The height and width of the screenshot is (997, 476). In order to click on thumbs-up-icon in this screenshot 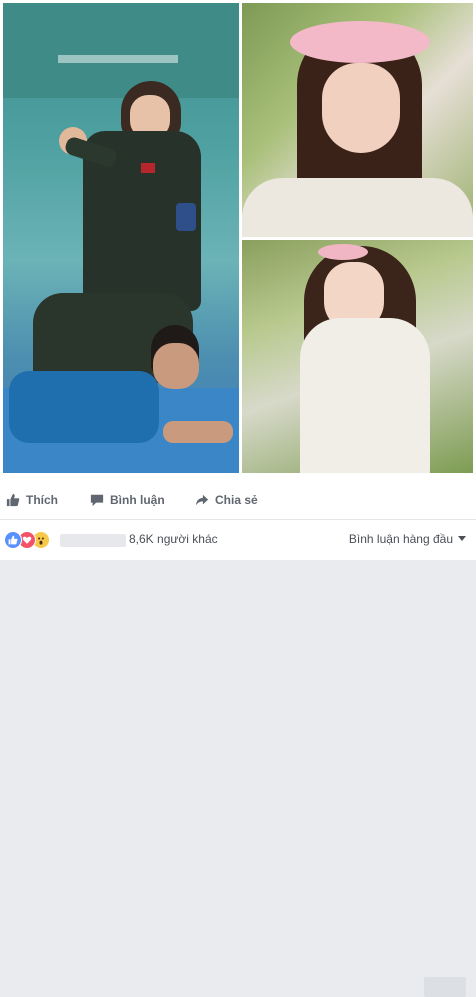, I will do `click(13, 500)`.